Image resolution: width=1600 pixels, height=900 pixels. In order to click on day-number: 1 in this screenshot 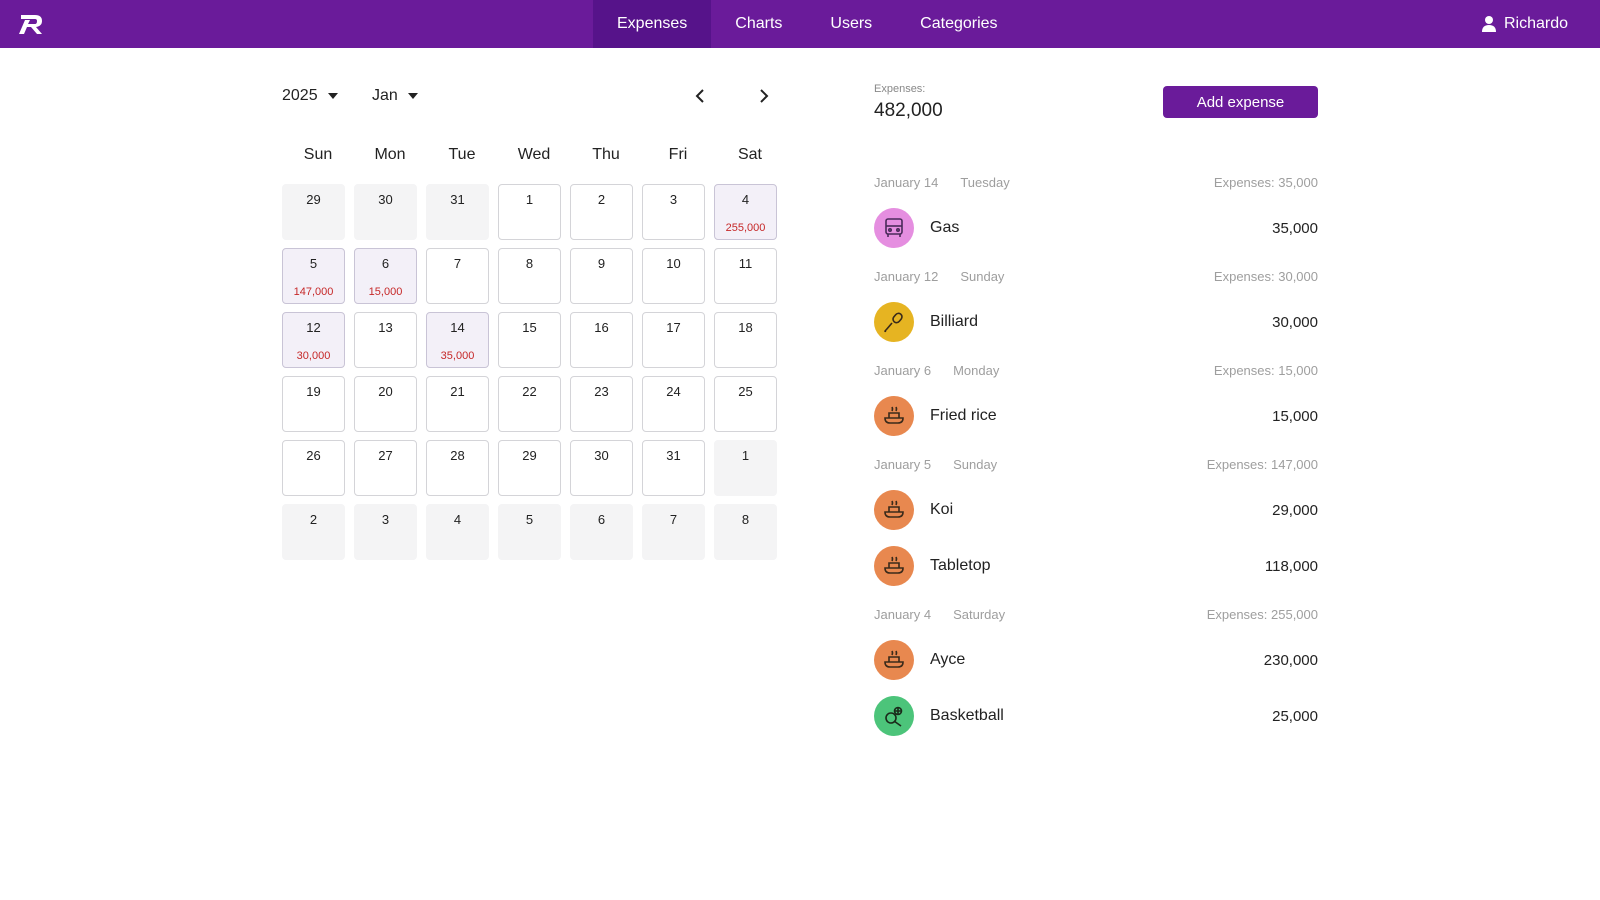, I will do `click(529, 199)`.